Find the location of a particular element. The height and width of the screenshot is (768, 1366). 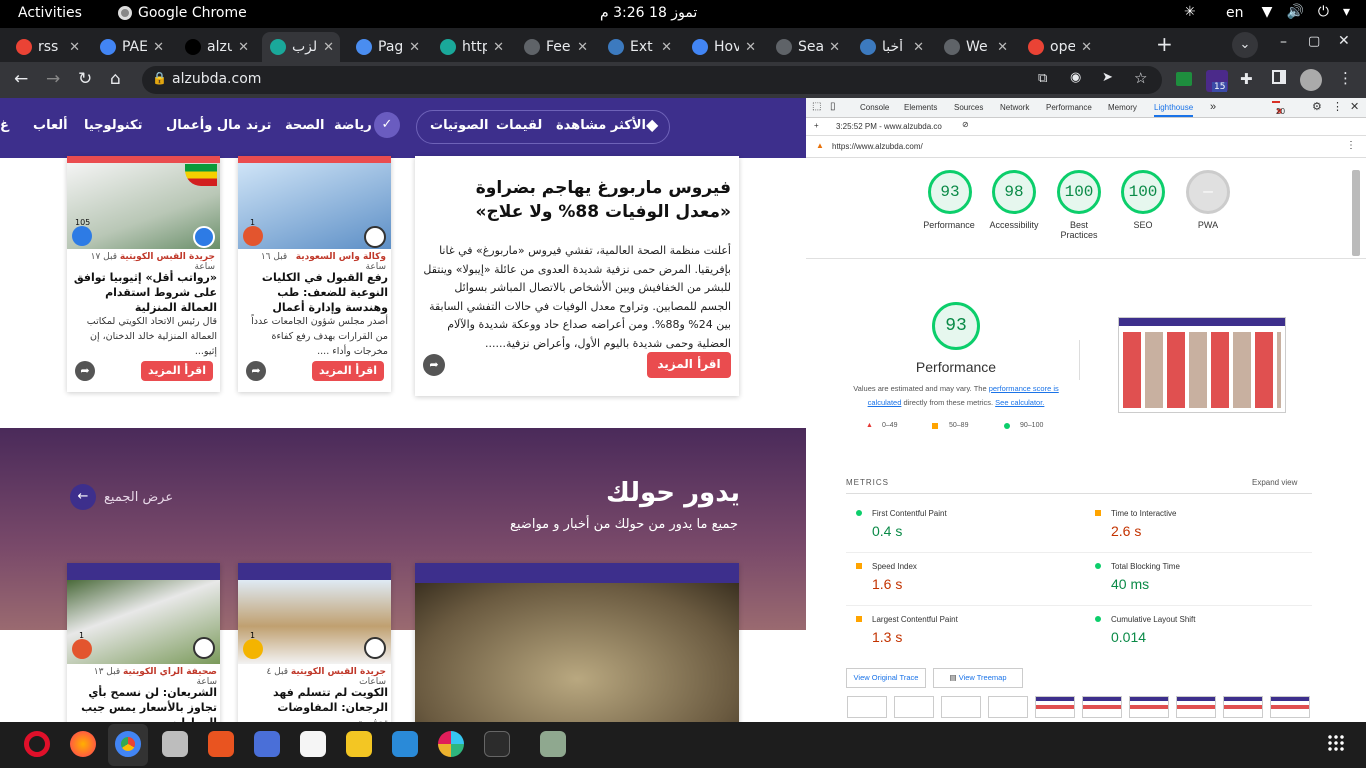

browser-tab: Sea ✕ is located at coordinates (807, 47).